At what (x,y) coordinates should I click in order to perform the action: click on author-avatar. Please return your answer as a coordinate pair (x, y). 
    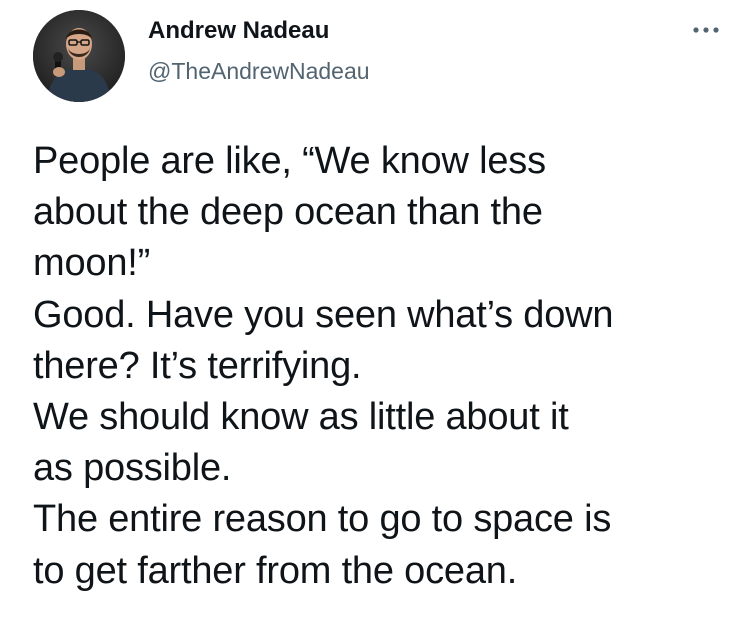
    Looking at the image, I should click on (79, 56).